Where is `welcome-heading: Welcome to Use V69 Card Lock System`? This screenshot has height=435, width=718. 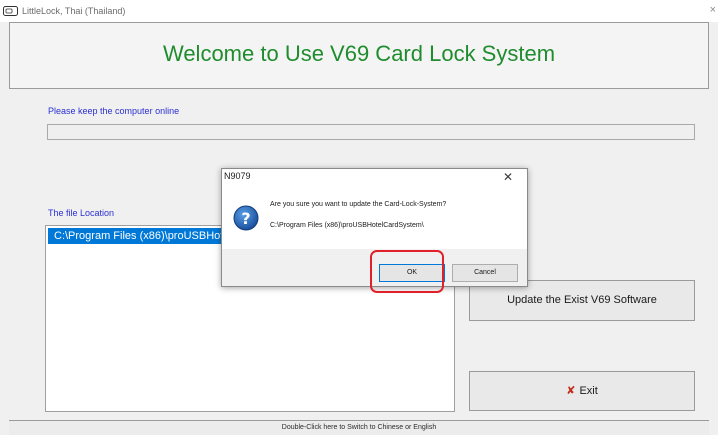 welcome-heading: Welcome to Use V69 Card Lock System is located at coordinates (359, 53).